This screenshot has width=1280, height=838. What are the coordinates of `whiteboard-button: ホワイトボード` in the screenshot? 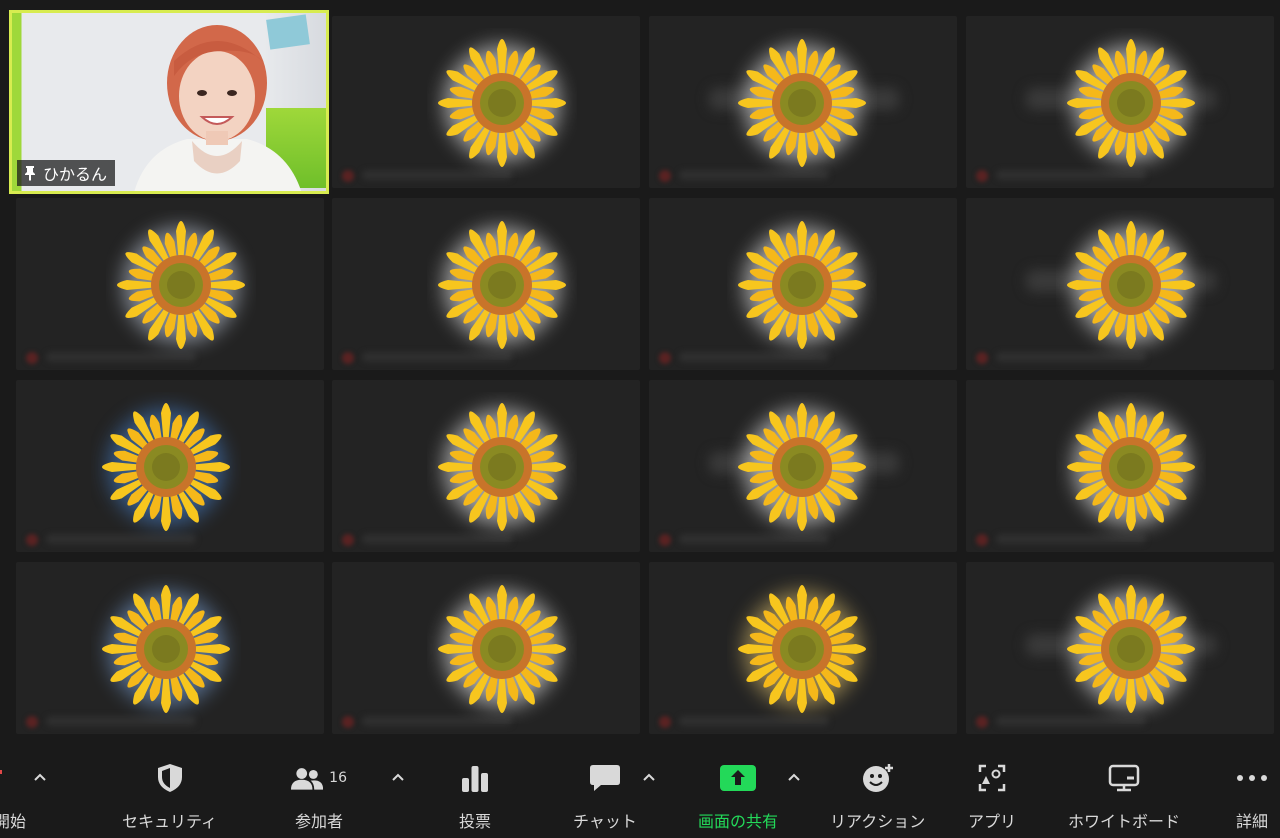 It's located at (1124, 796).